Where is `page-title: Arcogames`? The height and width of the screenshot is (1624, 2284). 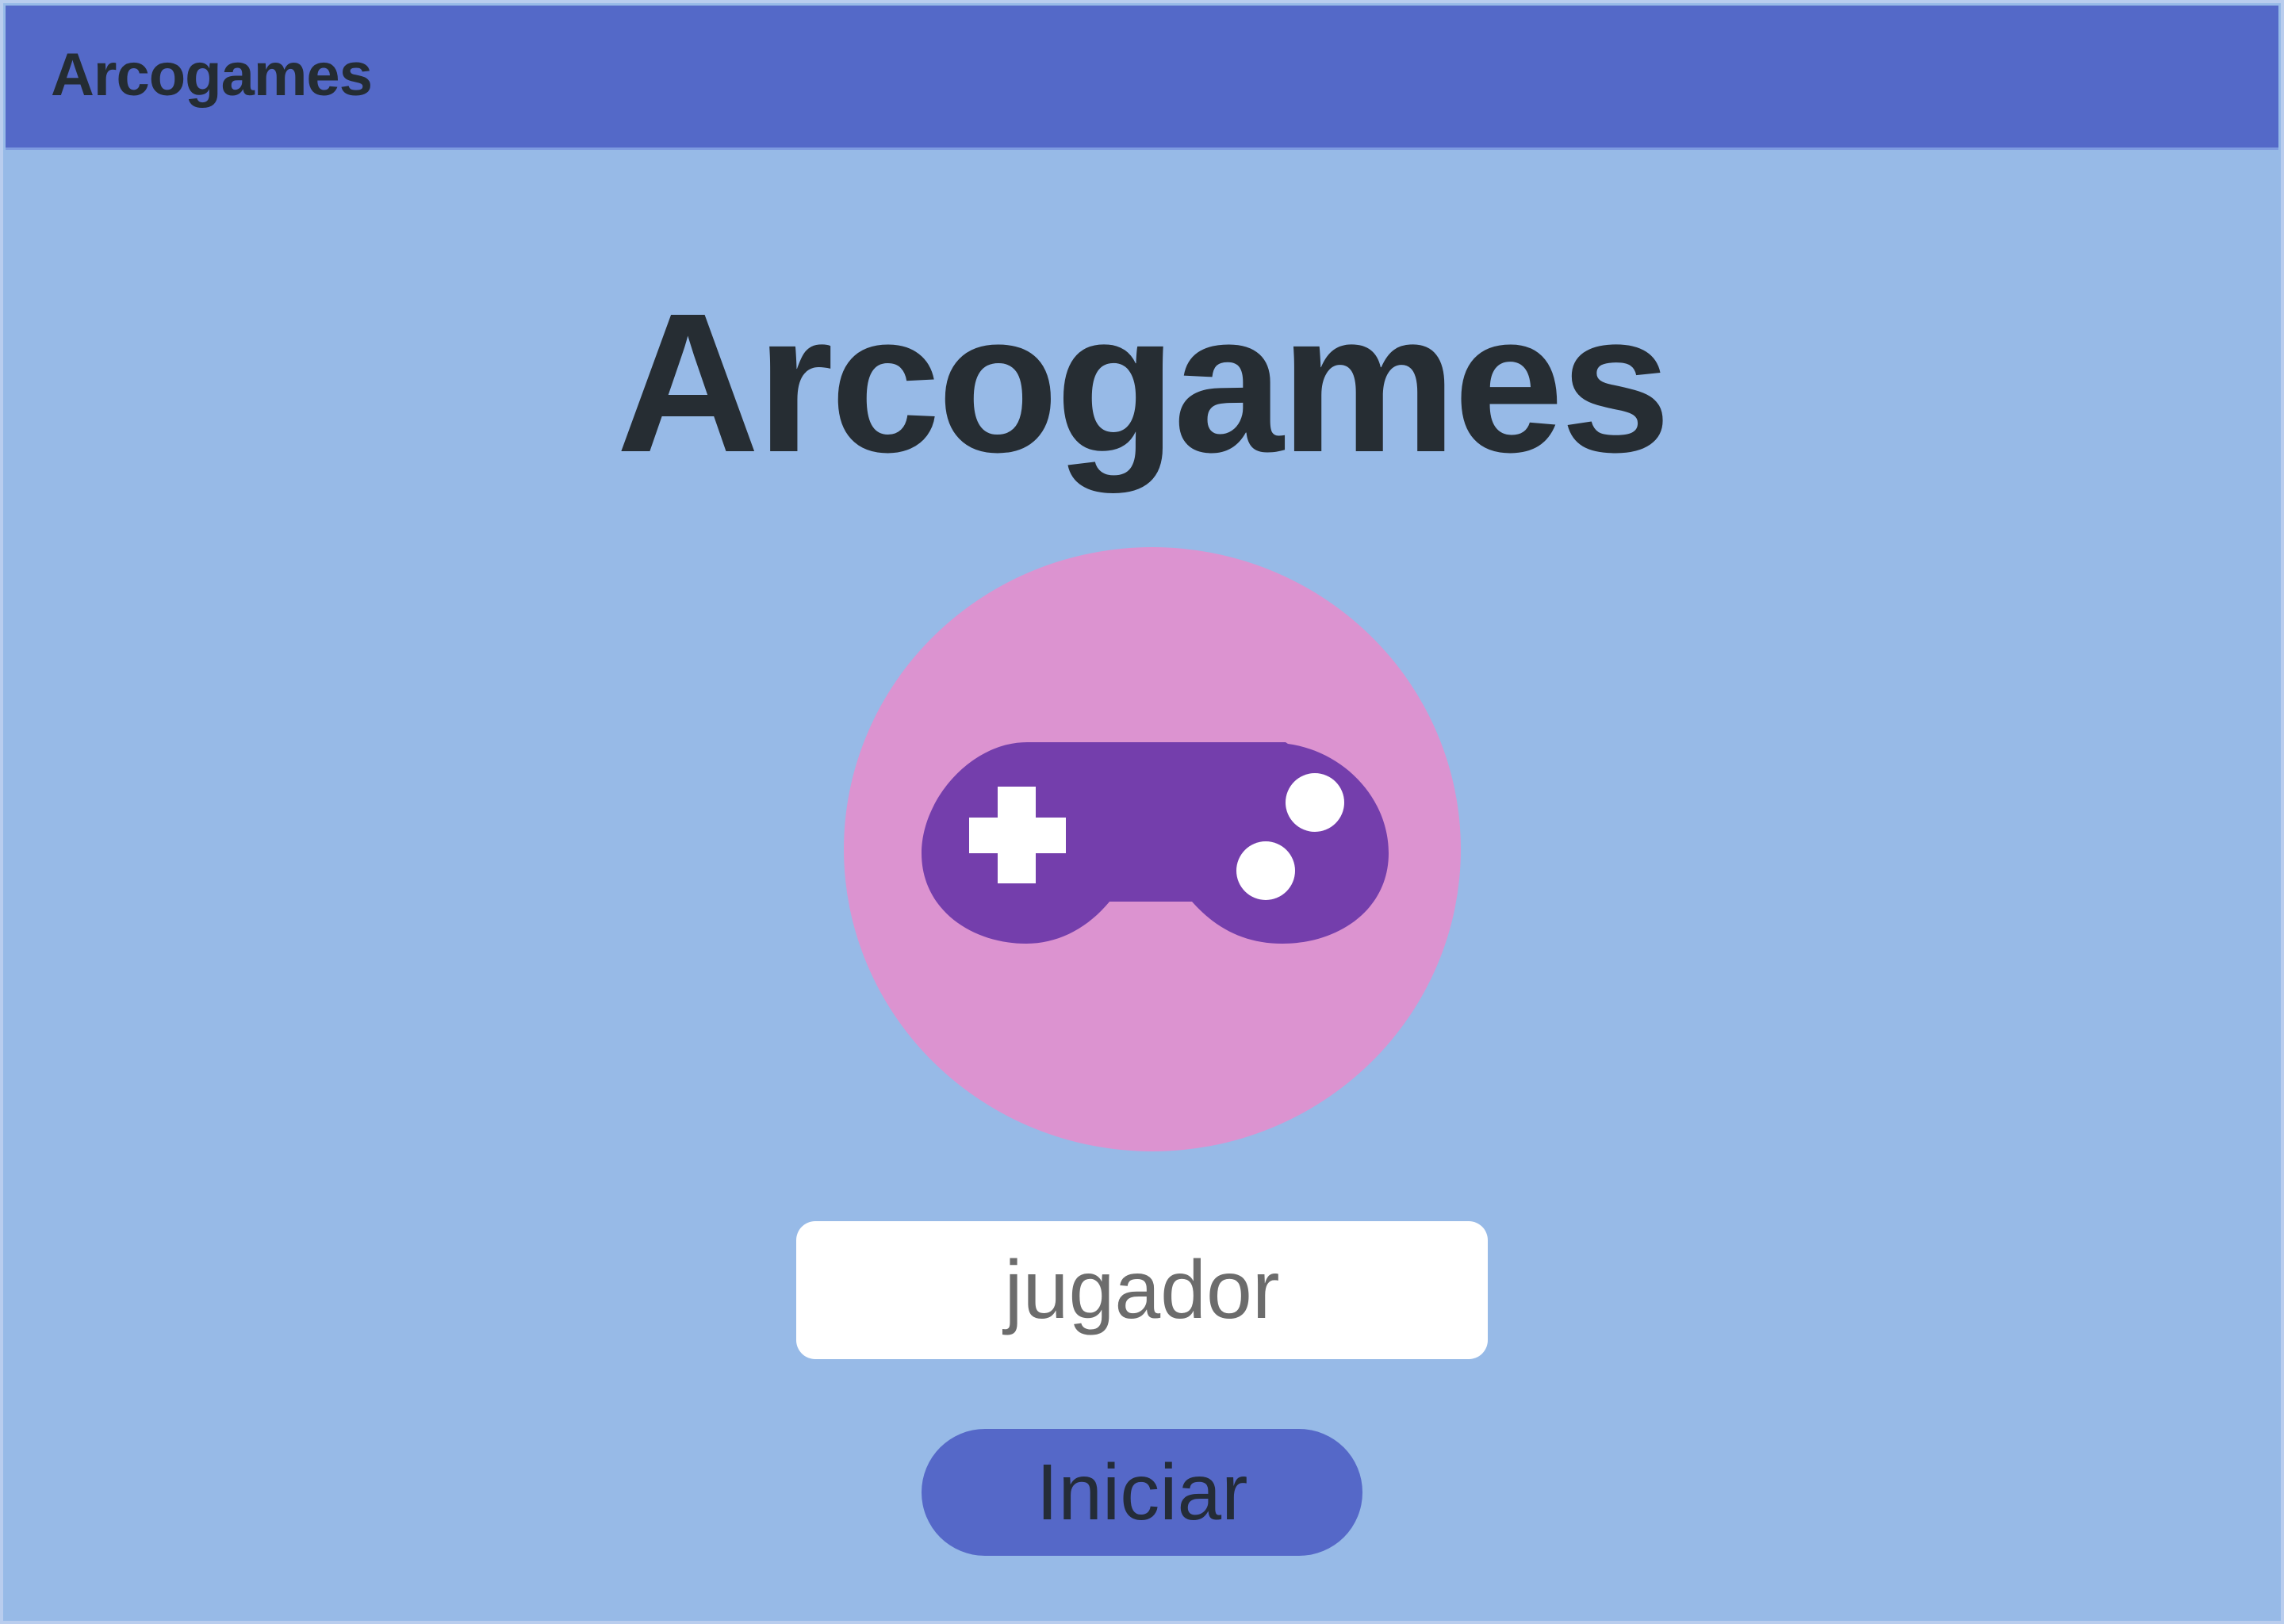
page-title: Arcogames is located at coordinates (1143, 382).